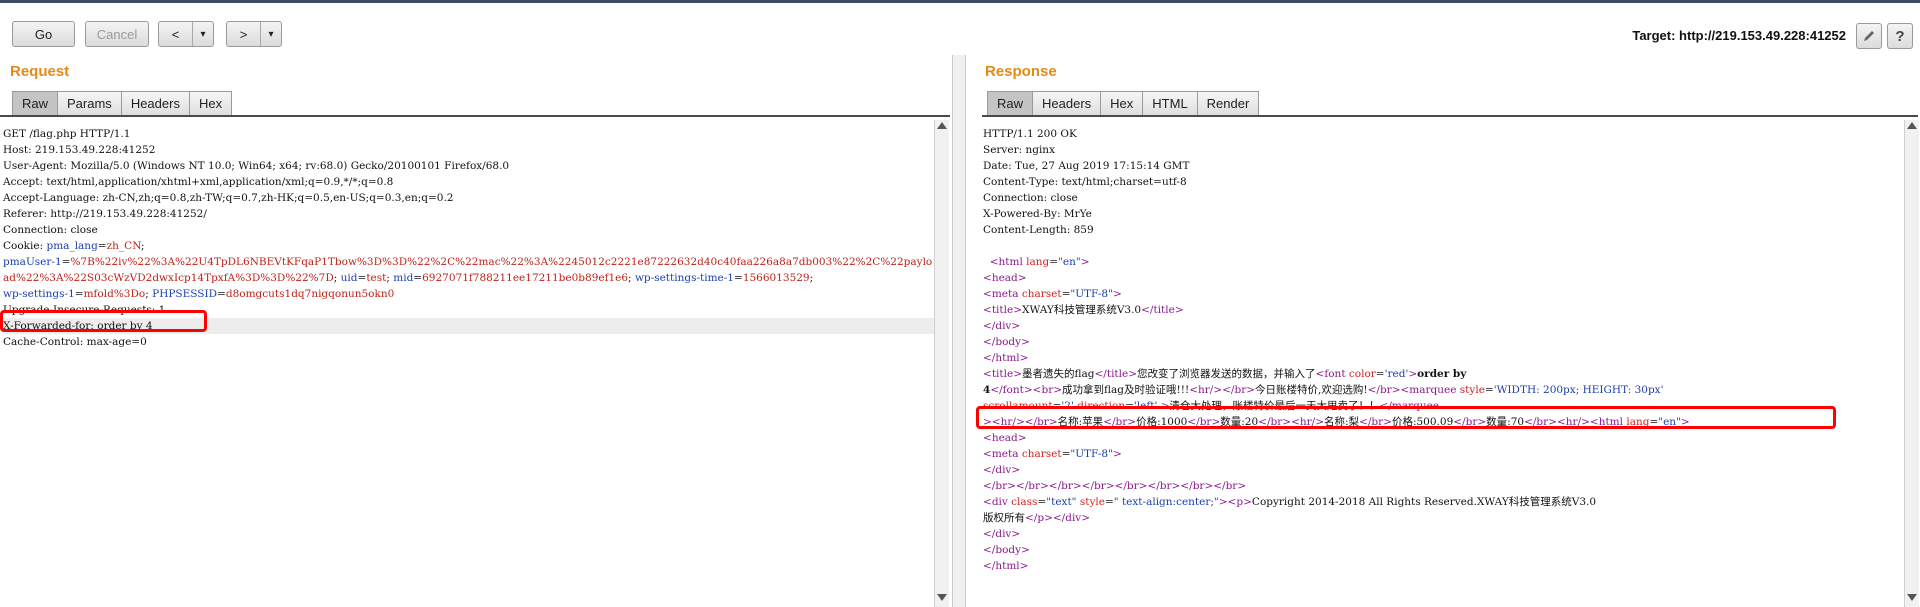 Image resolution: width=1920 pixels, height=607 pixels. Describe the element at coordinates (1010, 103) in the screenshot. I see `response-tab-raw: Raw` at that location.